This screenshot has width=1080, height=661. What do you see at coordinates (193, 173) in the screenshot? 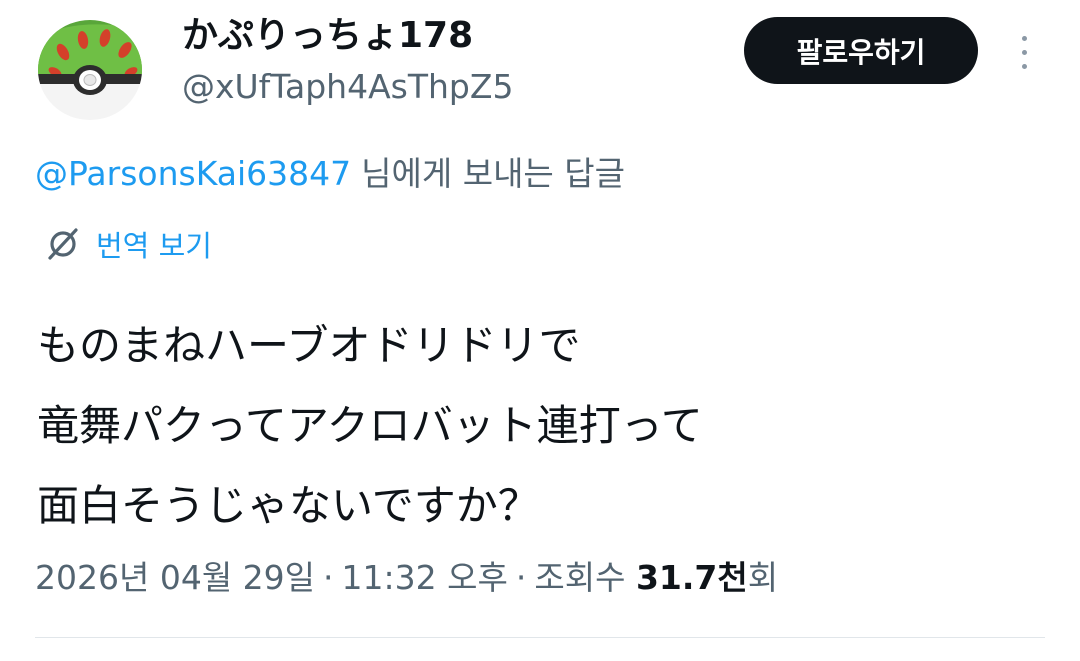
I see `reply-mention-link: @ParsonsKai63847` at bounding box center [193, 173].